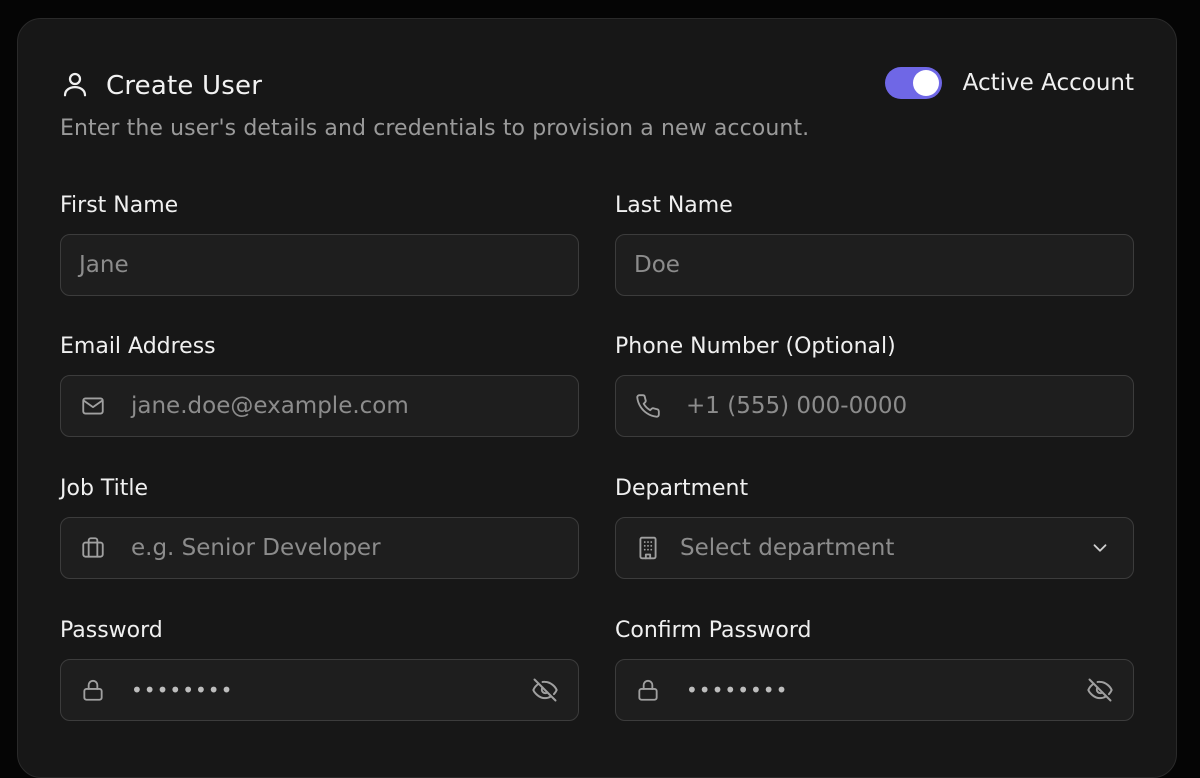 The image size is (1200, 778). Describe the element at coordinates (737, 690) in the screenshot. I see `confirm-password-value: ••••••••` at that location.